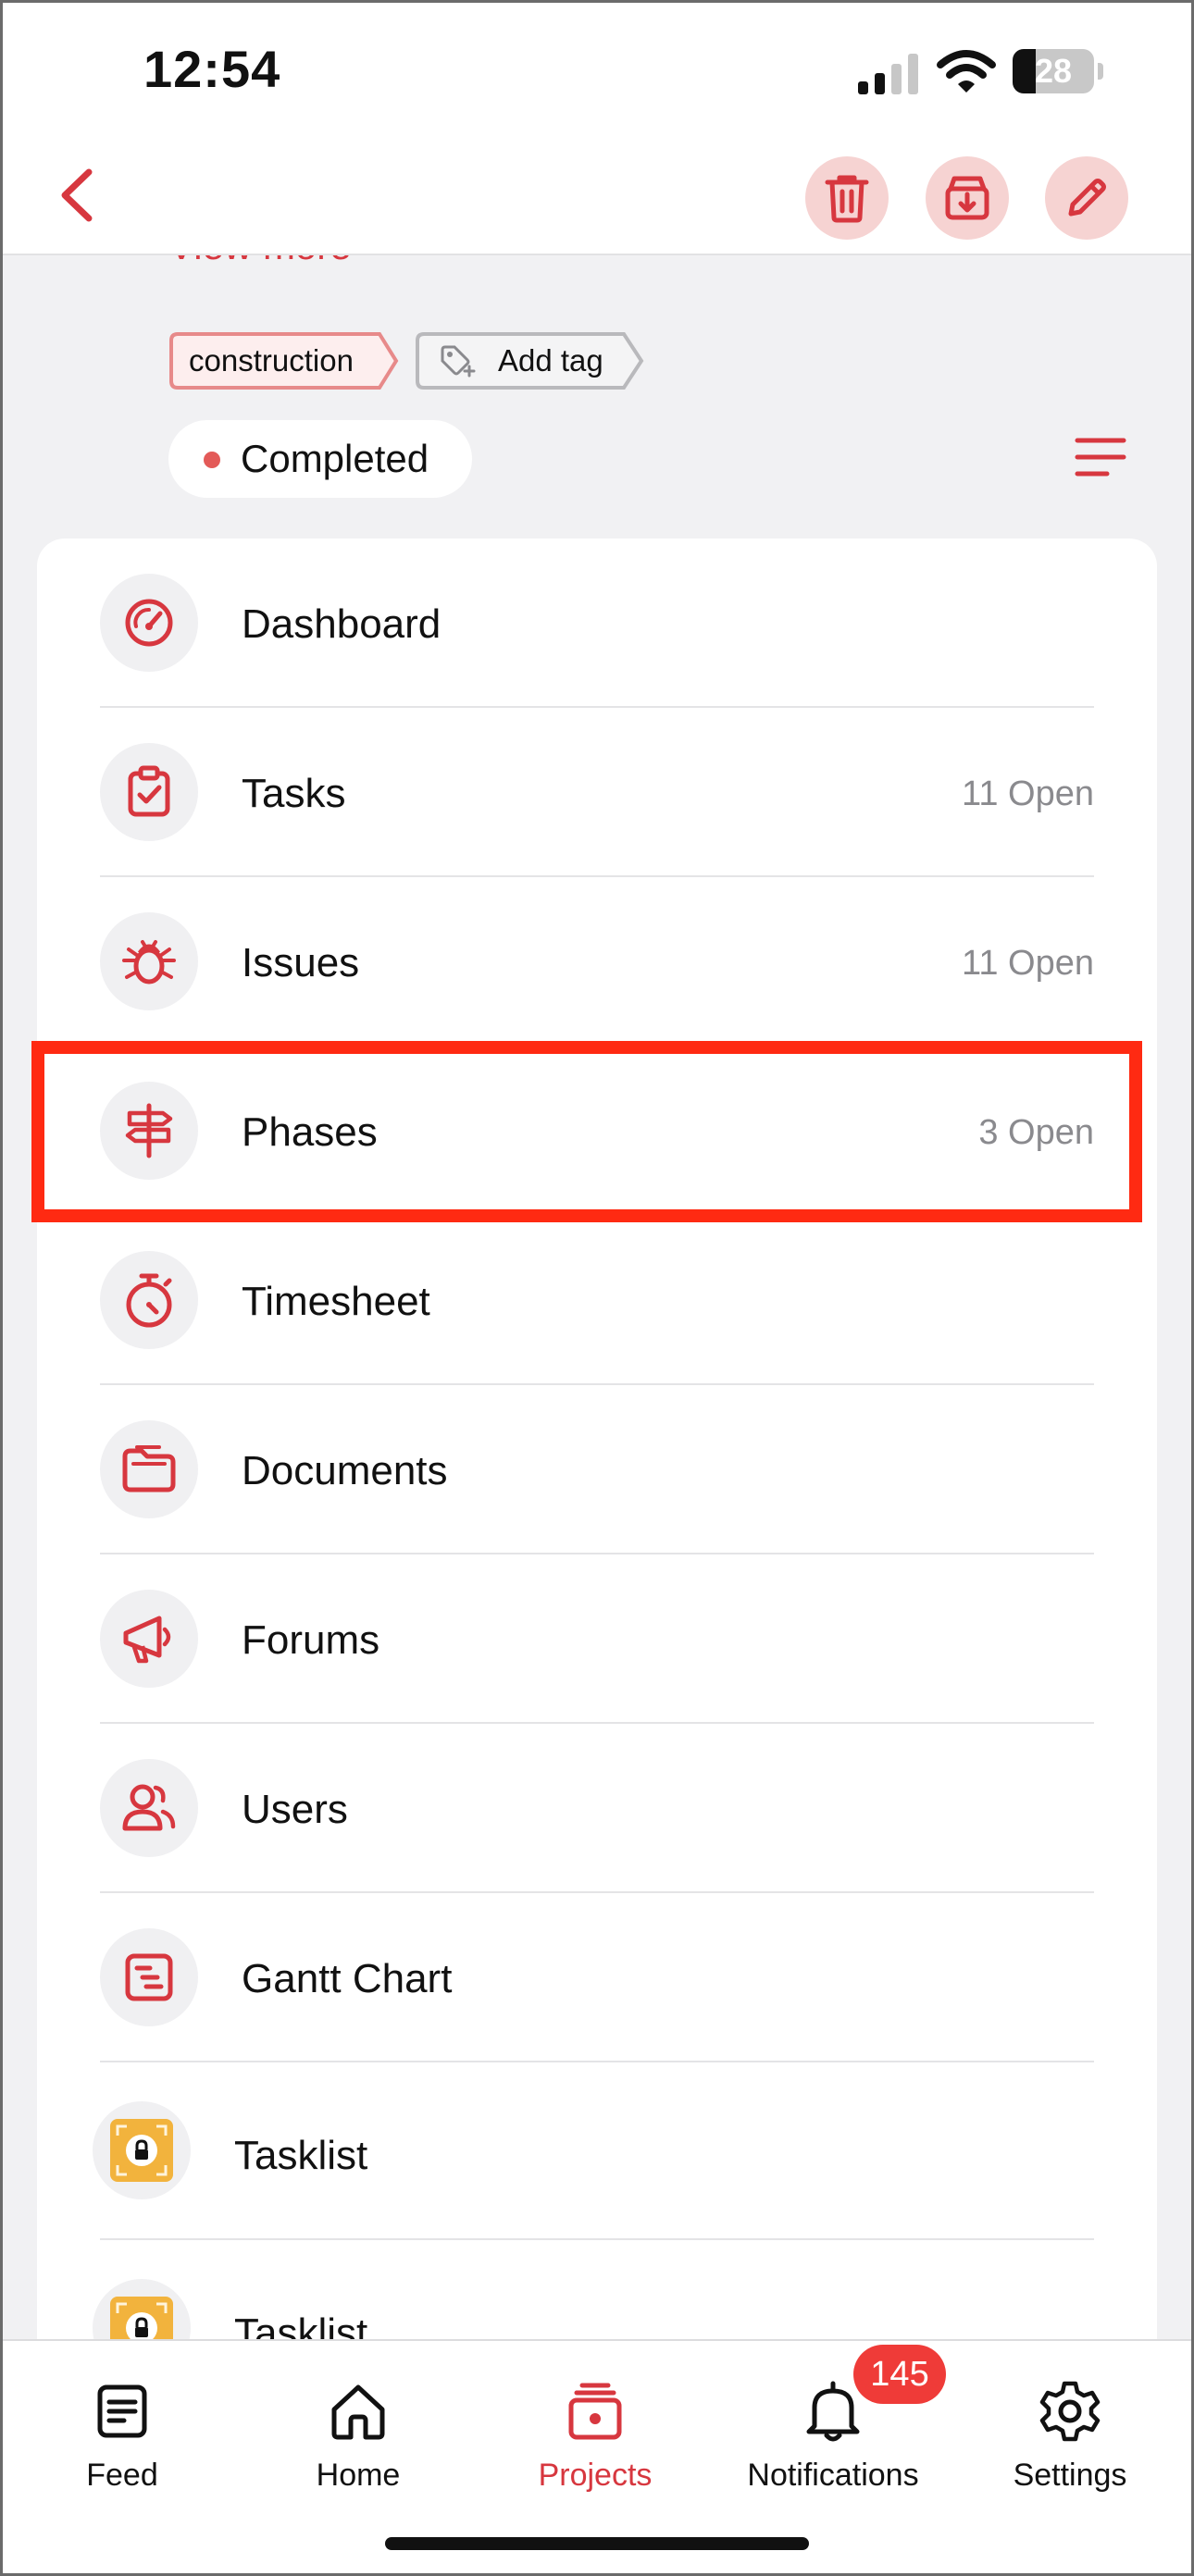  I want to click on tag-plus-icon, so click(458, 361).